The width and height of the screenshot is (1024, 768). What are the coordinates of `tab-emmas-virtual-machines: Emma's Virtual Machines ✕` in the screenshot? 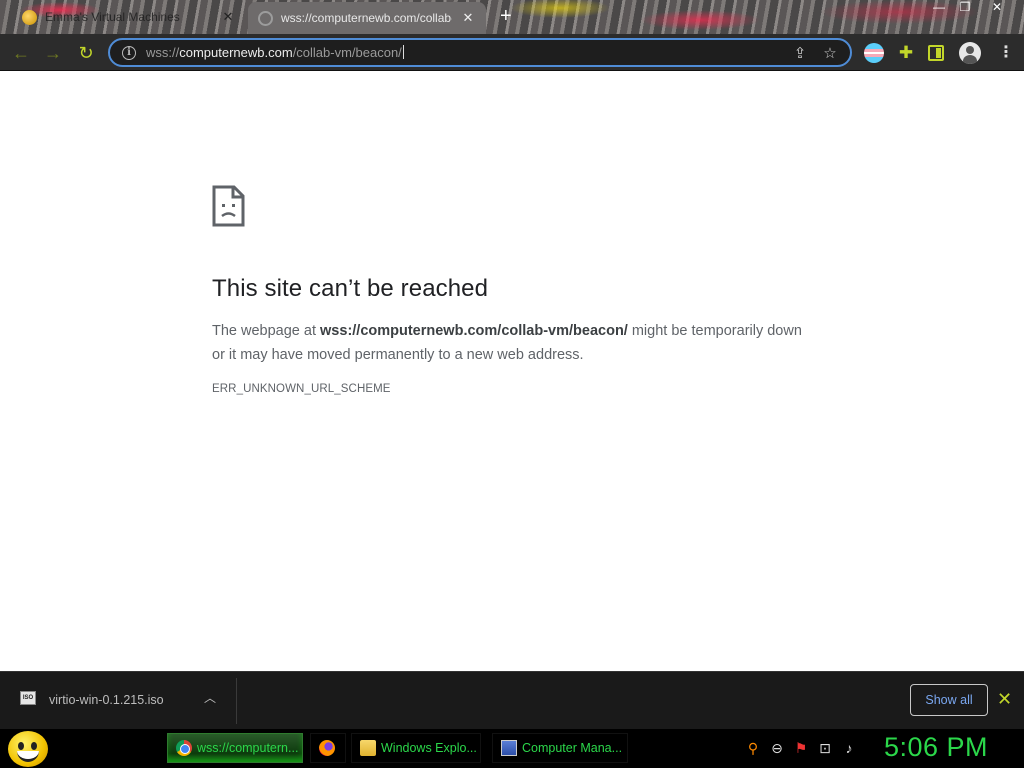 It's located at (129, 17).